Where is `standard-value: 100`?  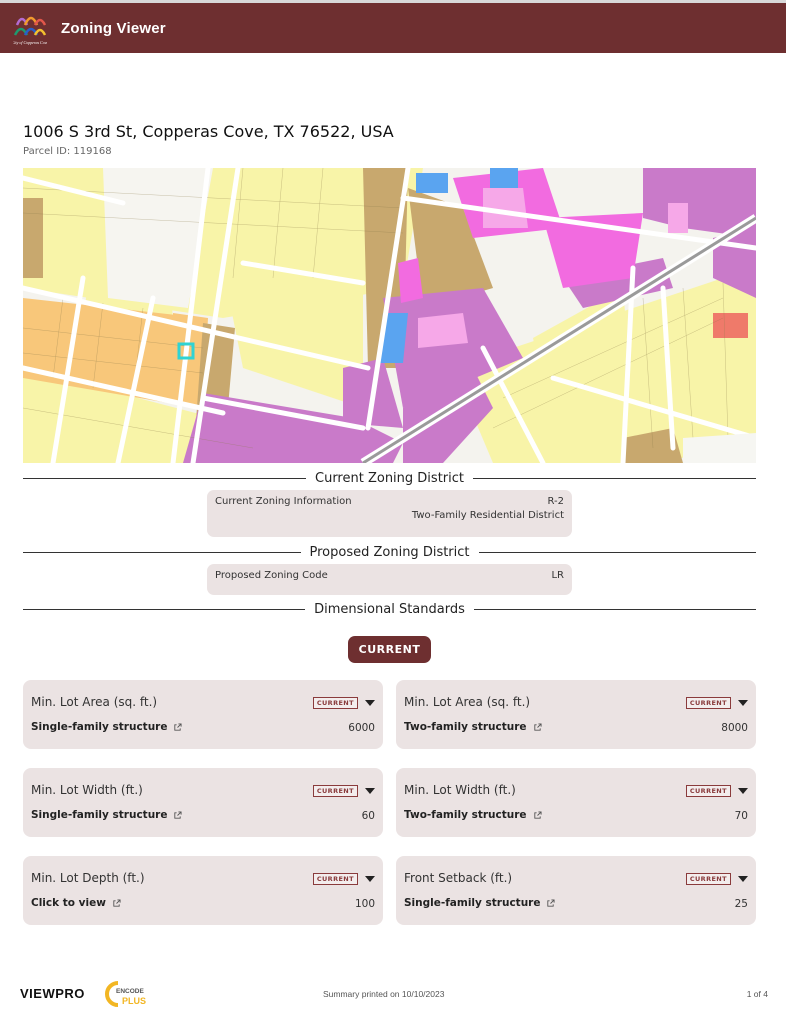 standard-value: 100 is located at coordinates (364, 904).